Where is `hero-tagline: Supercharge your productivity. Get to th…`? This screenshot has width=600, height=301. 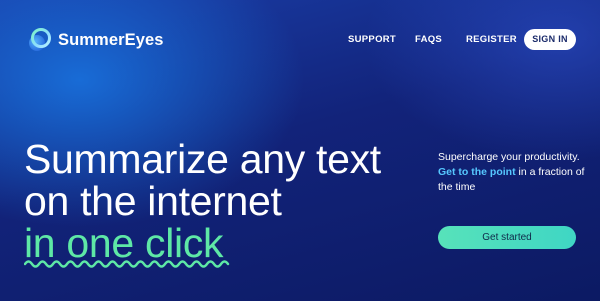 hero-tagline: Supercharge your productivity. Get to th… is located at coordinates (513, 172).